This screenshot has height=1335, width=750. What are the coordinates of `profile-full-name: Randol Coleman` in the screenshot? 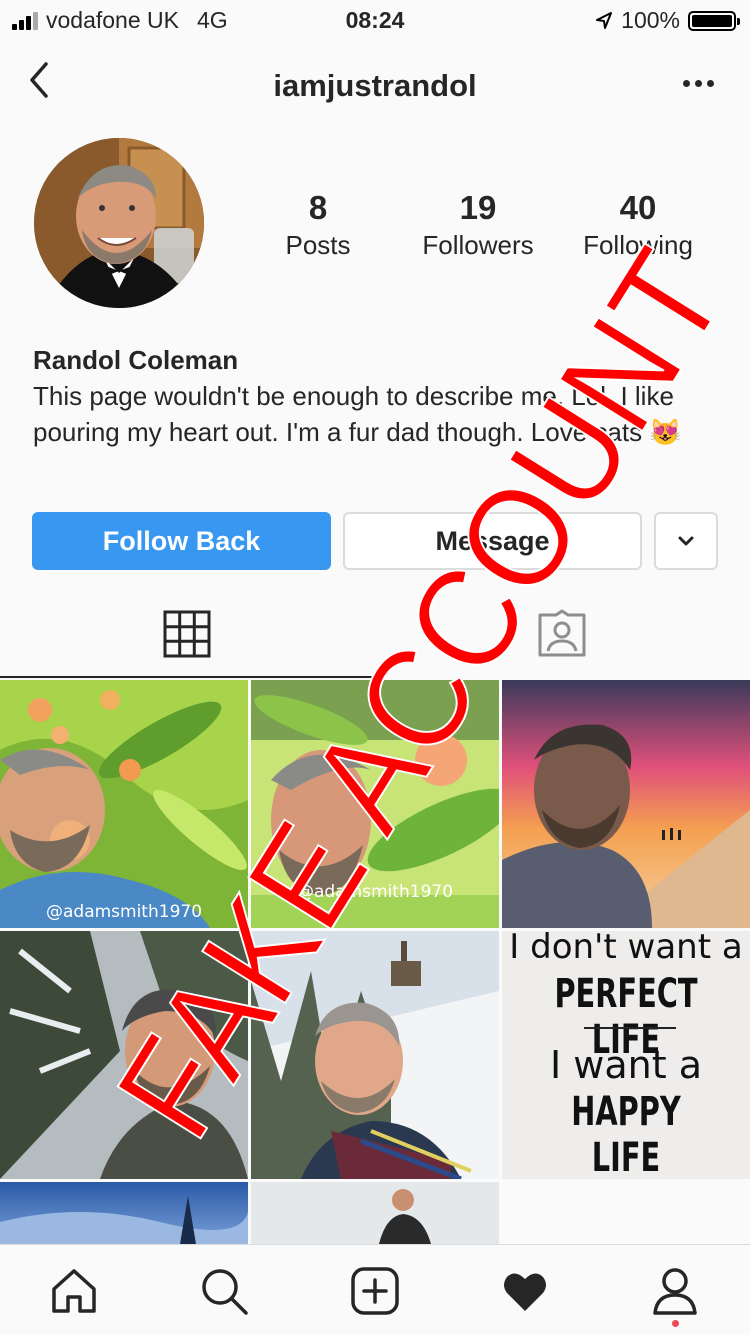 It's located at (136, 360).